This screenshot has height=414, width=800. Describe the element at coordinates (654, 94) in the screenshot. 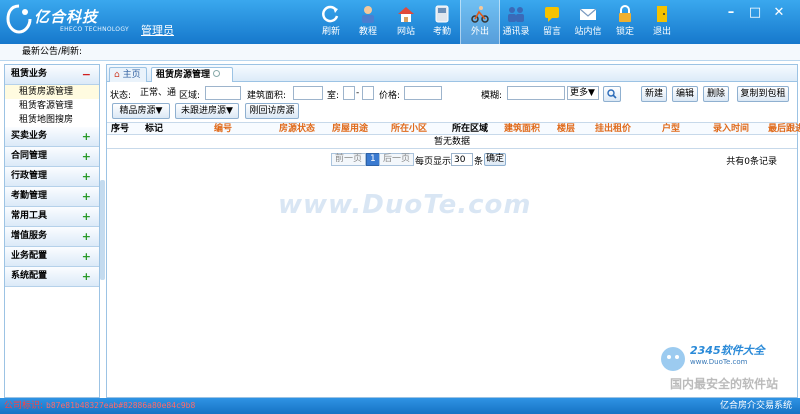

I see `new-button: 新建` at that location.